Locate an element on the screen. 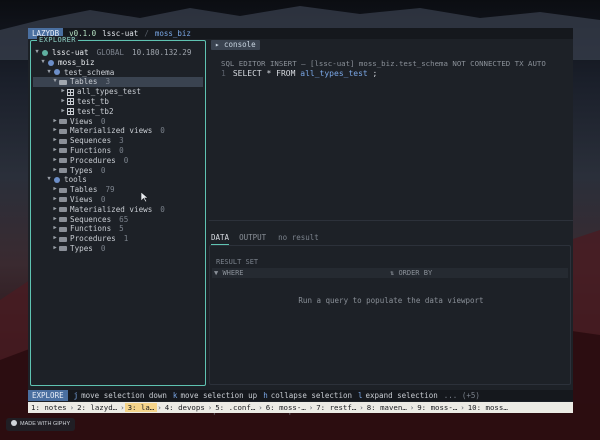 This screenshot has width=600, height=440. tree-group-tables: ▼ Tables 3 is located at coordinates (118, 82).